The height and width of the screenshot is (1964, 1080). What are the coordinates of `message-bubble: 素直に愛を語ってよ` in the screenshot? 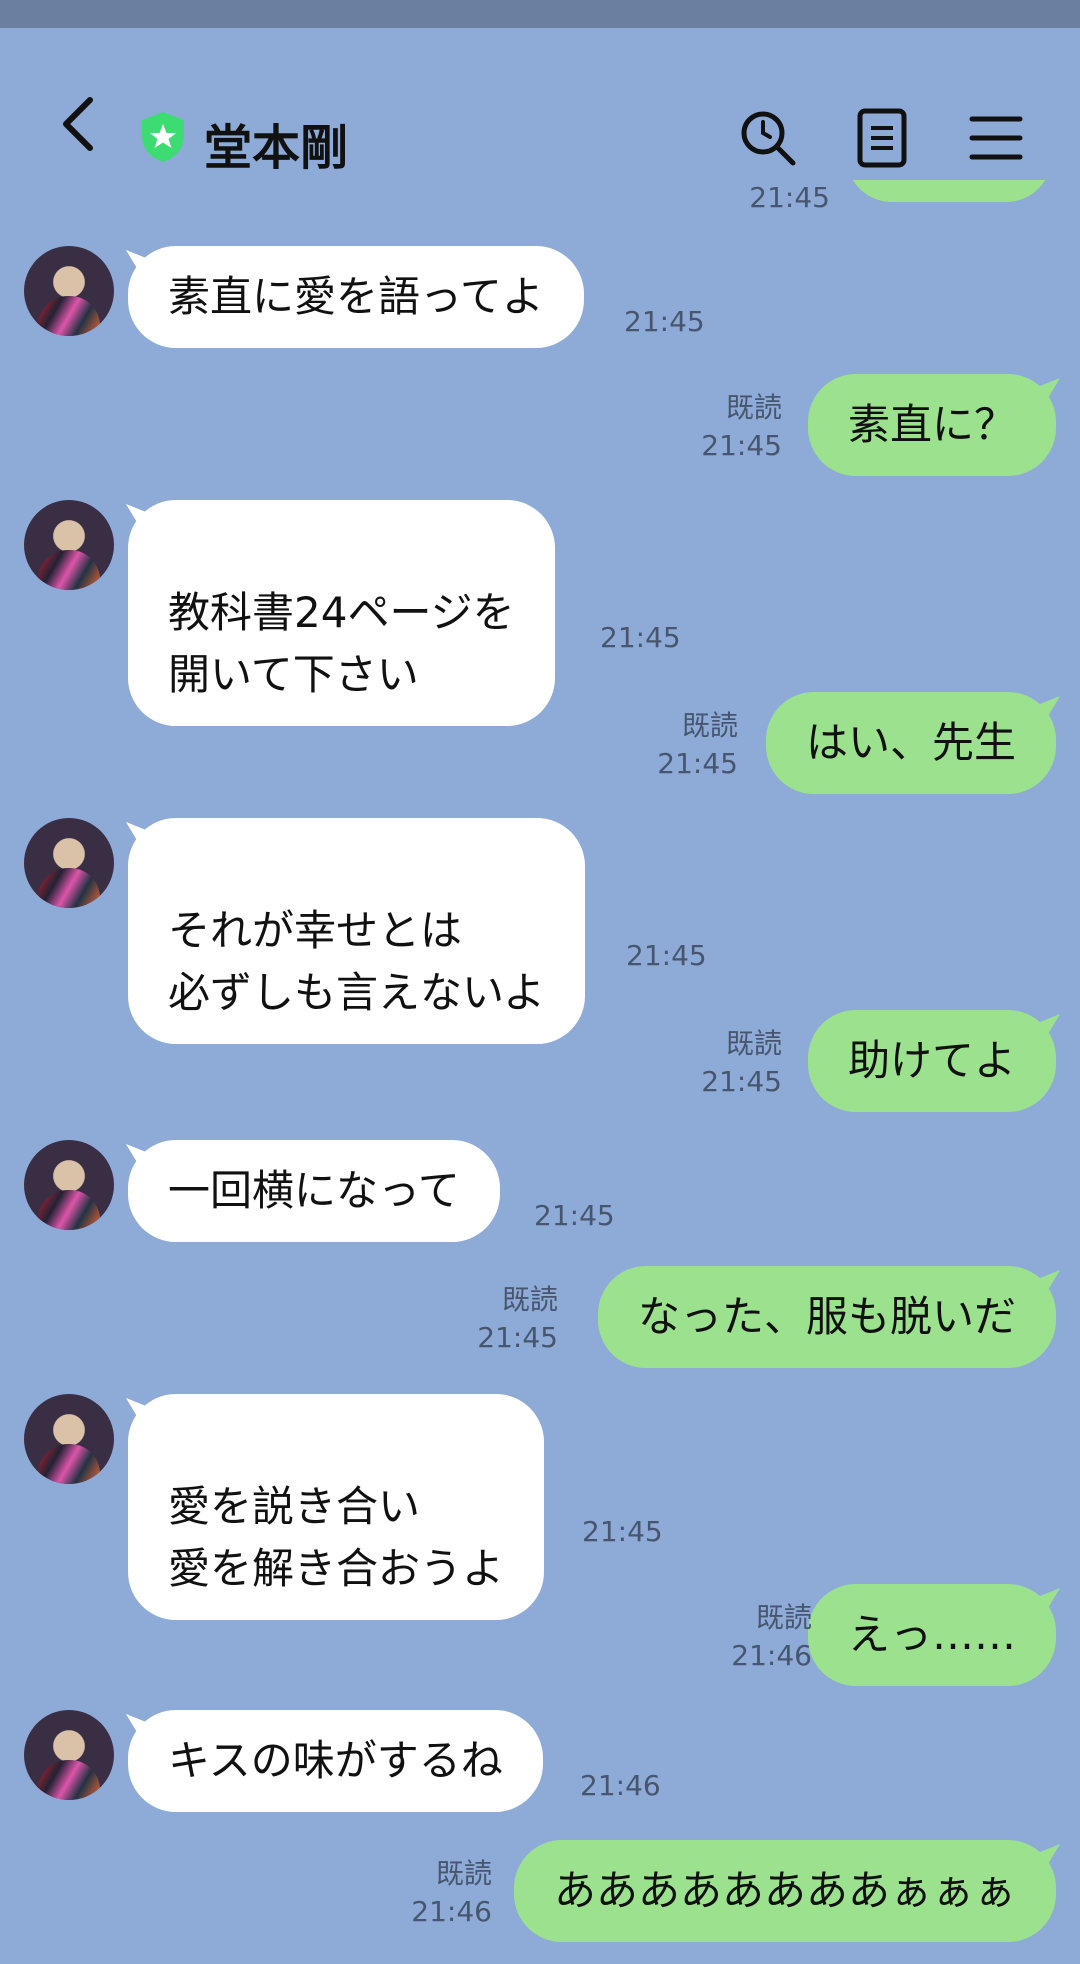 It's located at (356, 297).